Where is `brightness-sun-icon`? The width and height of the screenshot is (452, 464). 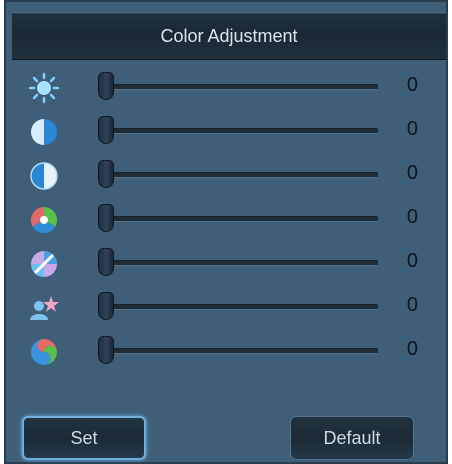 brightness-sun-icon is located at coordinates (44, 88).